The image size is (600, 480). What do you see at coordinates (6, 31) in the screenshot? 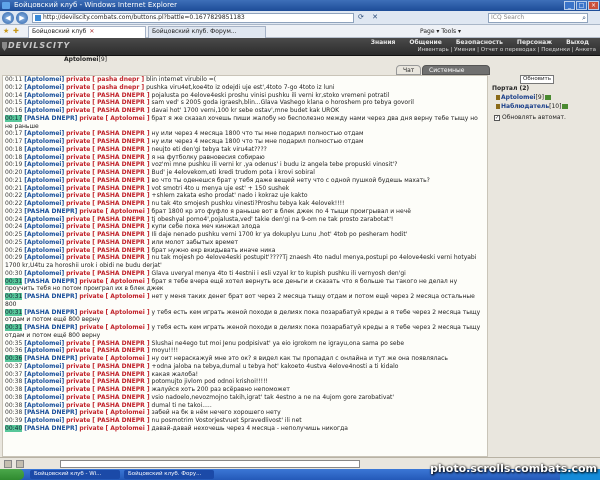
I see `favorites-star-icon: ★` at bounding box center [6, 31].